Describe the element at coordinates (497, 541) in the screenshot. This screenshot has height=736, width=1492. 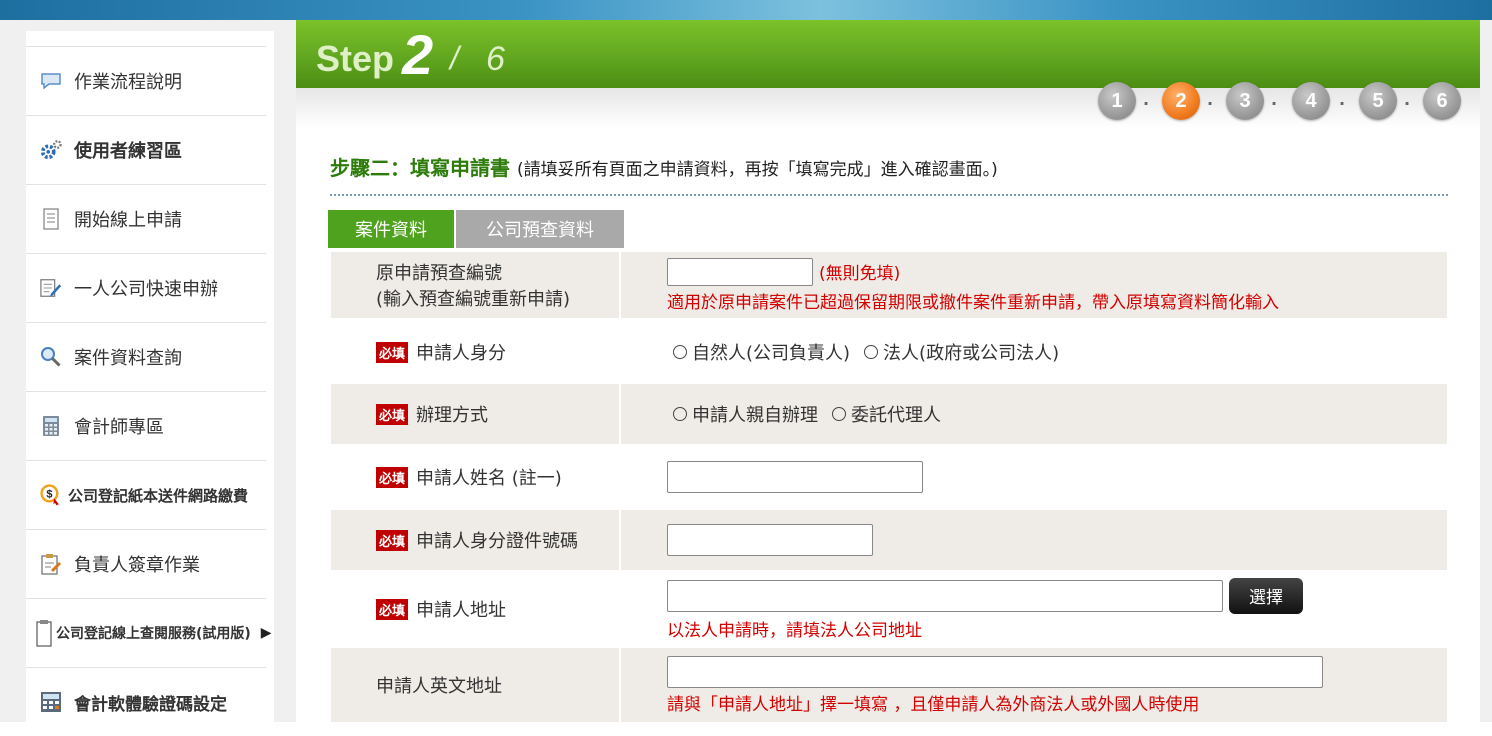
I see `label-text: 申請人身分證件號碼` at that location.